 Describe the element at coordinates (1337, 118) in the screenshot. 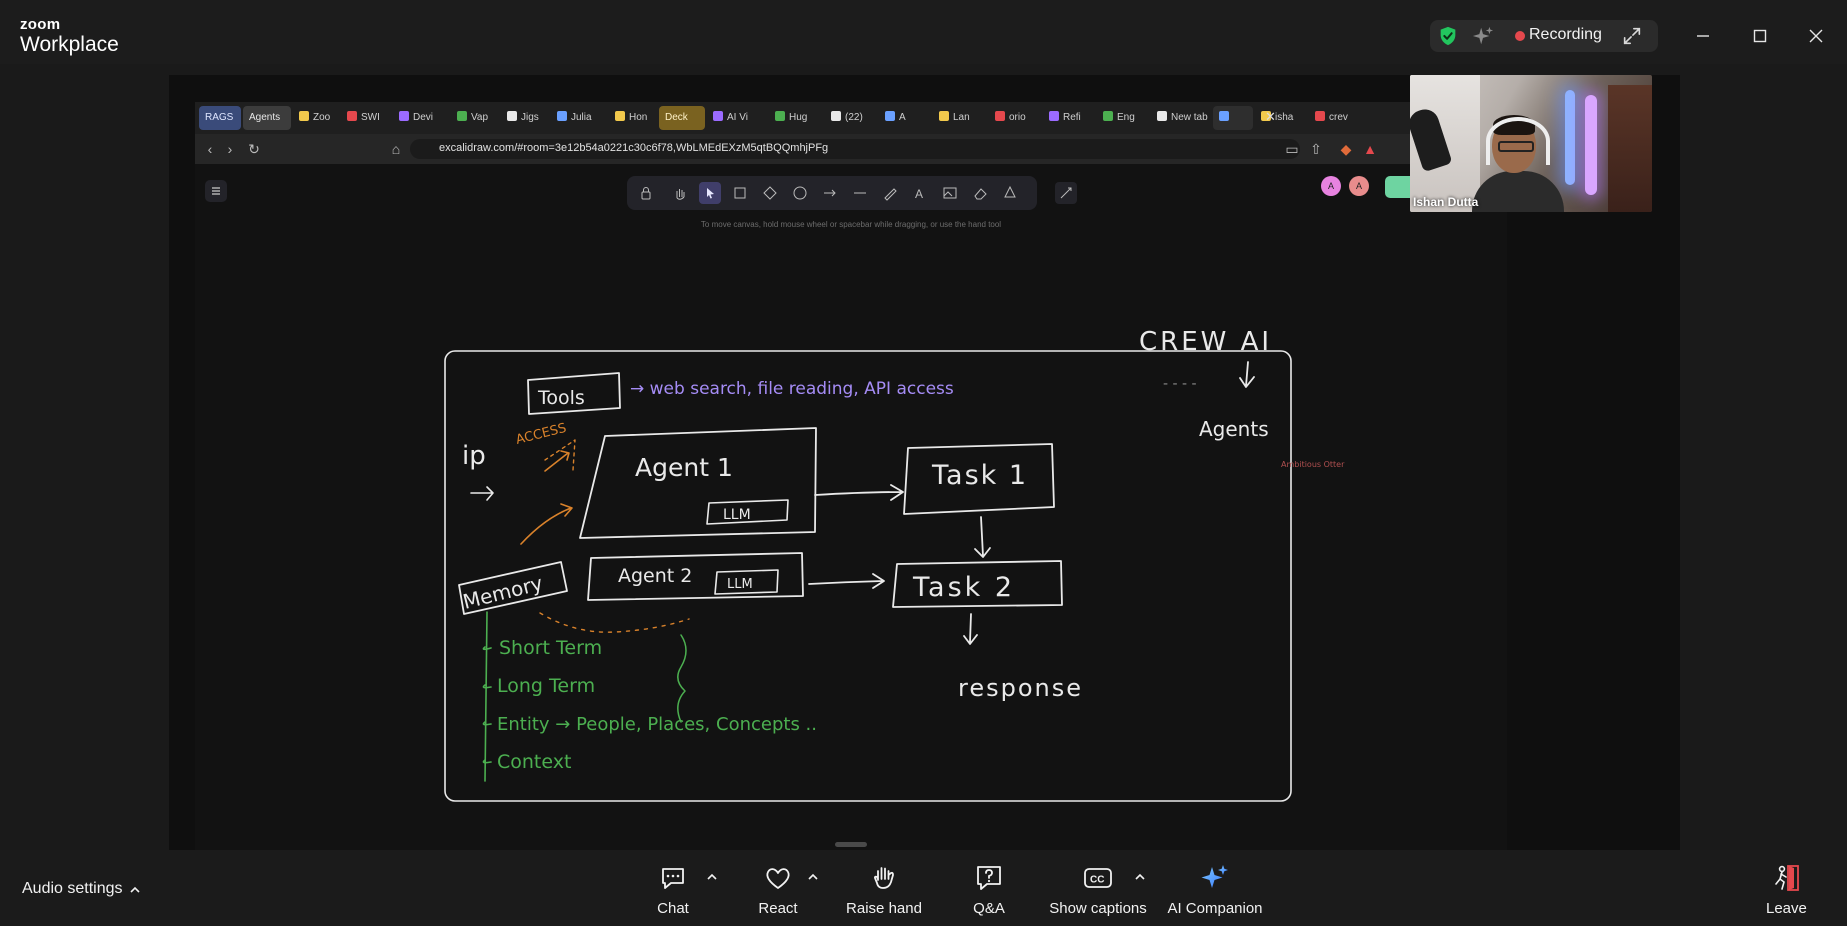

I see `browser-tab: crev` at that location.